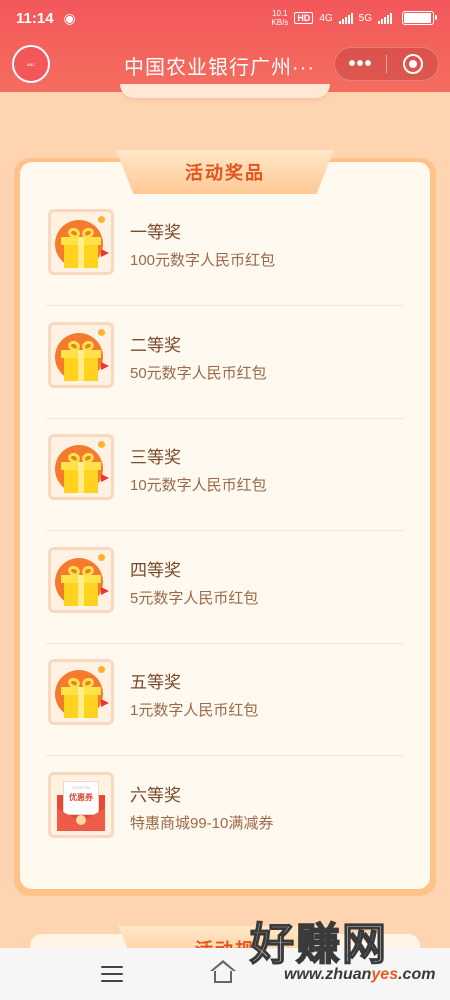  What do you see at coordinates (412, 64) in the screenshot?
I see `target-close-icon` at bounding box center [412, 64].